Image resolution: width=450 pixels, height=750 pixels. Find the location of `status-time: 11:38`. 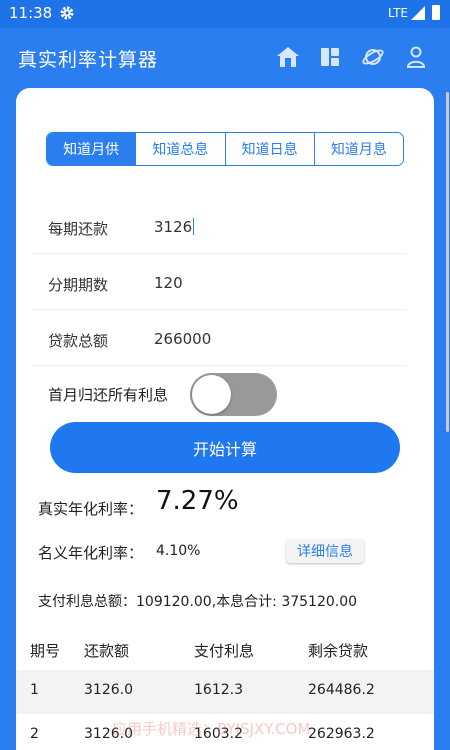

status-time: 11:38 is located at coordinates (31, 13).